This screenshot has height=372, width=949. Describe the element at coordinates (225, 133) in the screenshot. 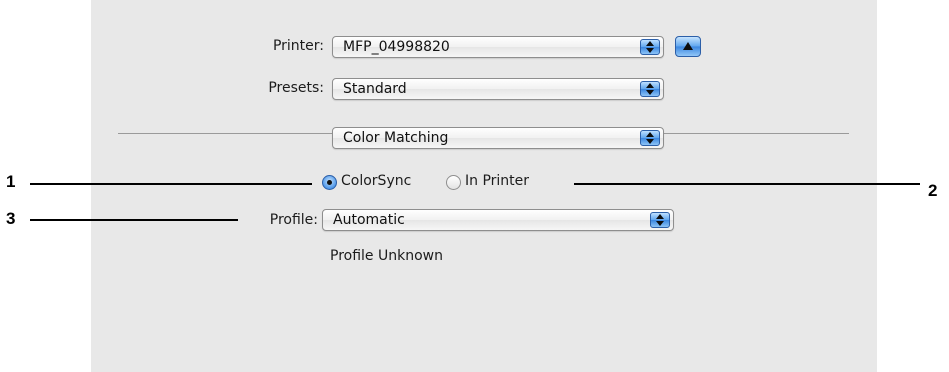

I see `separator-left` at that location.